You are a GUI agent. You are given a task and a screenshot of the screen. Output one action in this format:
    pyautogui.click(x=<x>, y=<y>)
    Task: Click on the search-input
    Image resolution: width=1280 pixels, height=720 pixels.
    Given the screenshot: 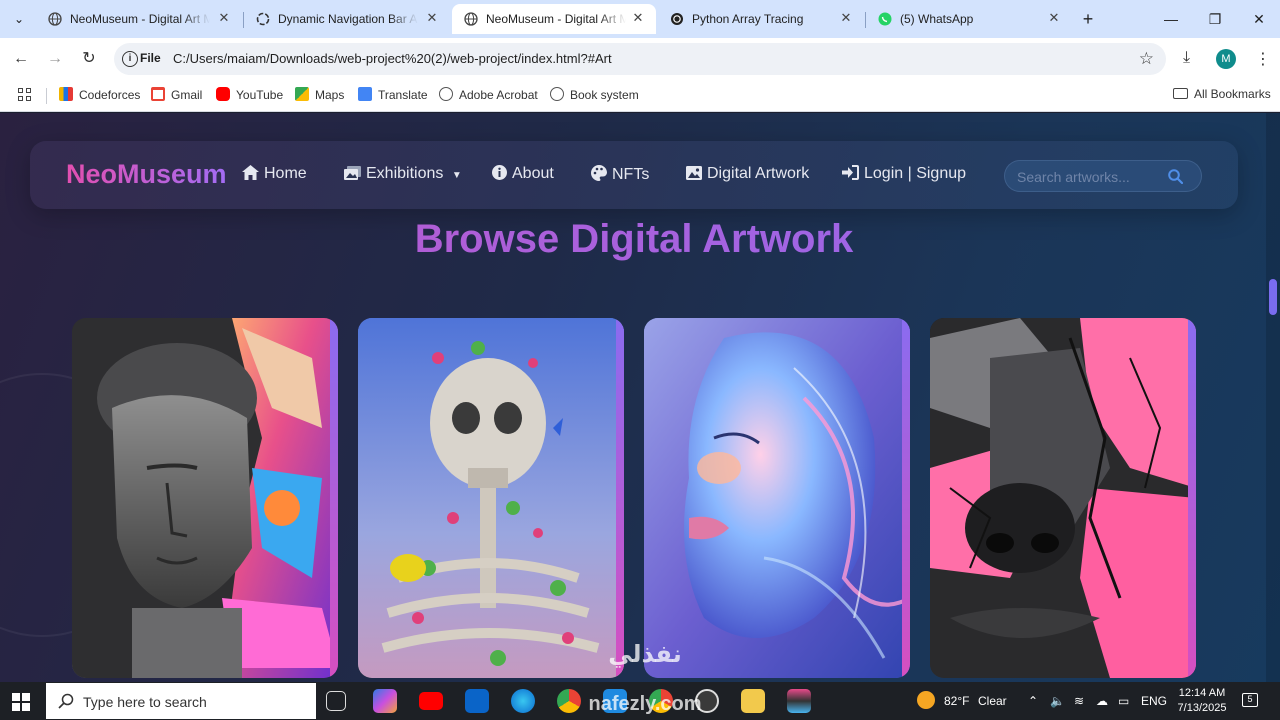 What is the action you would take?
    pyautogui.click(x=1087, y=177)
    